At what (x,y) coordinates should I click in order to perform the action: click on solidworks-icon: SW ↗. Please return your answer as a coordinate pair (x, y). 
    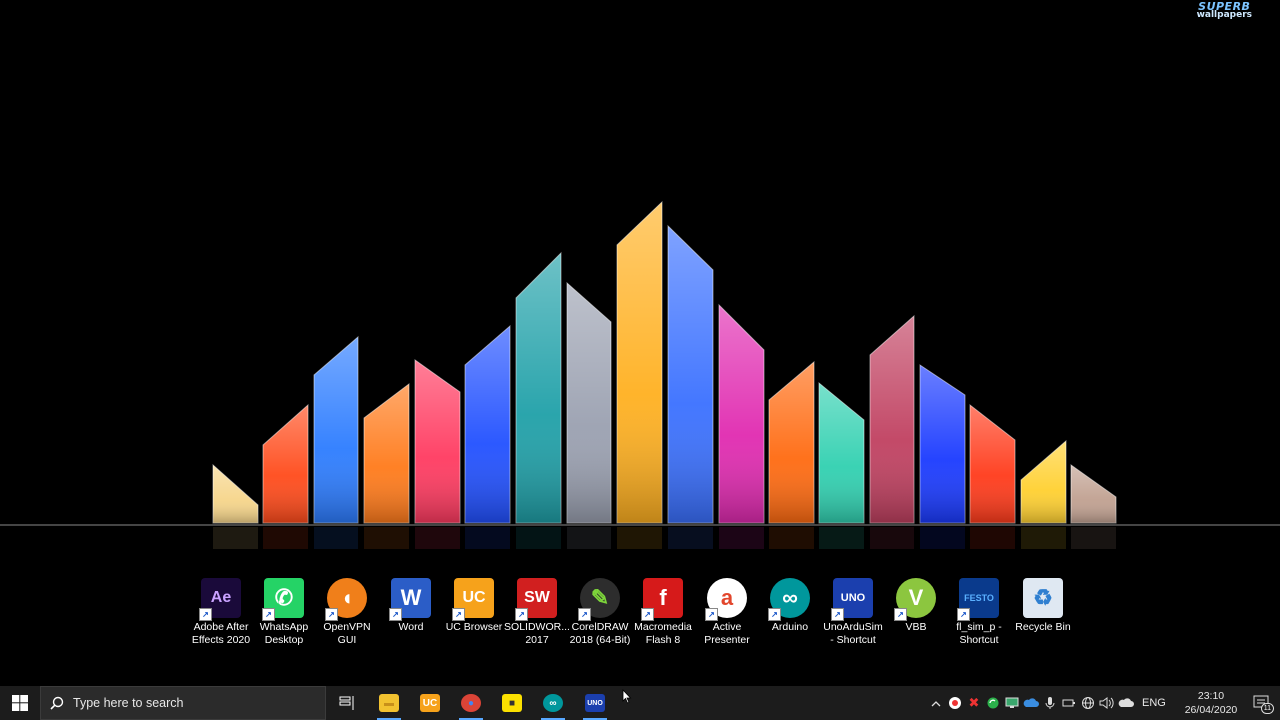
    Looking at the image, I should click on (536, 599).